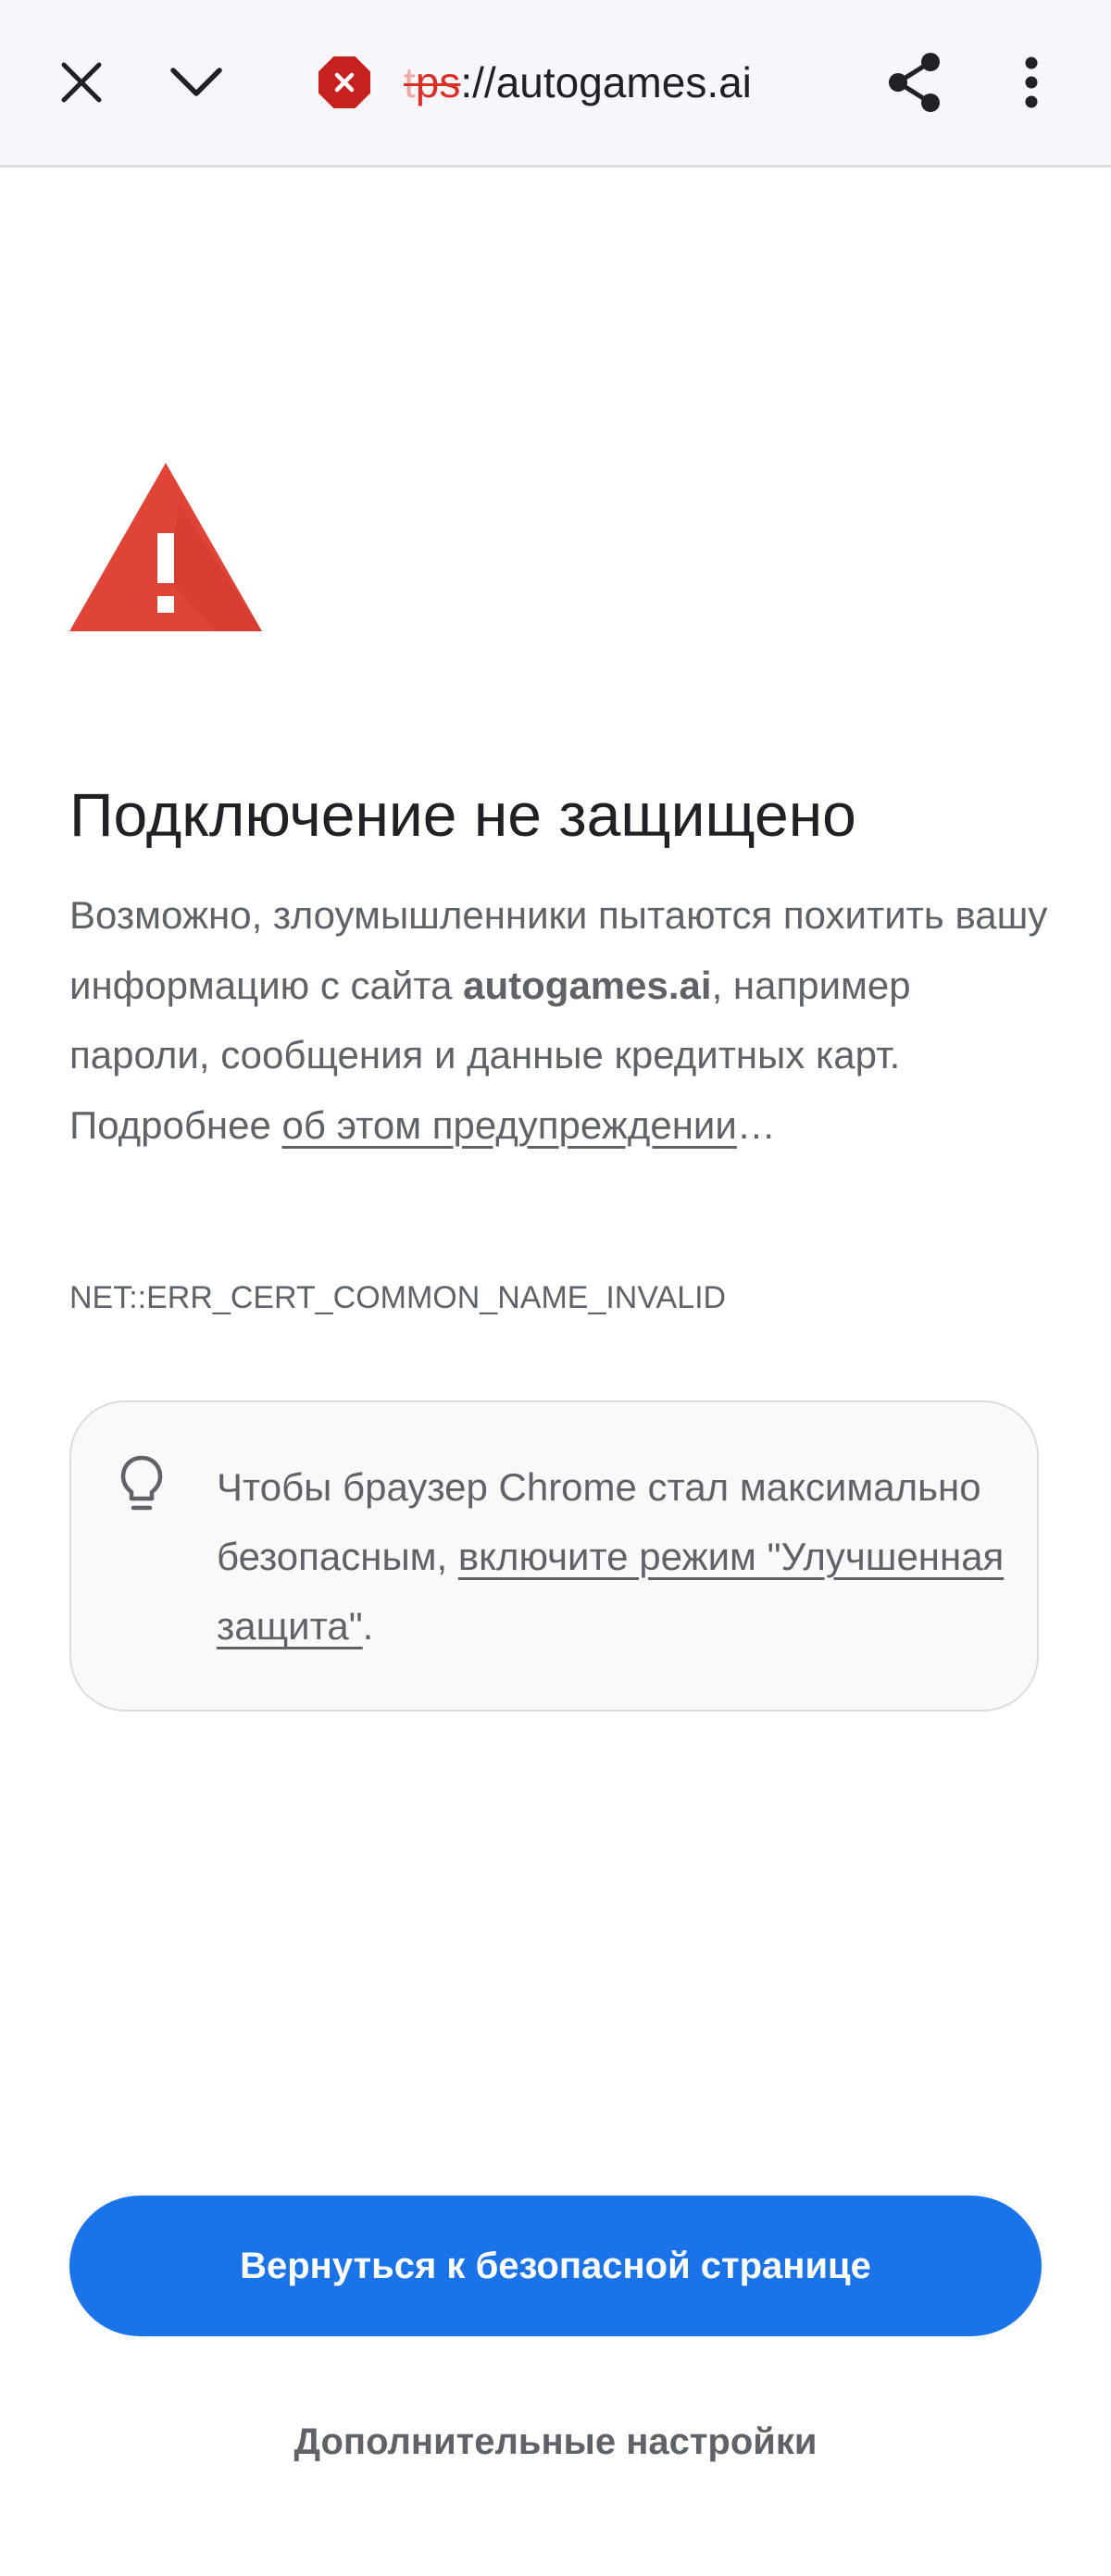  I want to click on lightbulb-icon, so click(141, 1483).